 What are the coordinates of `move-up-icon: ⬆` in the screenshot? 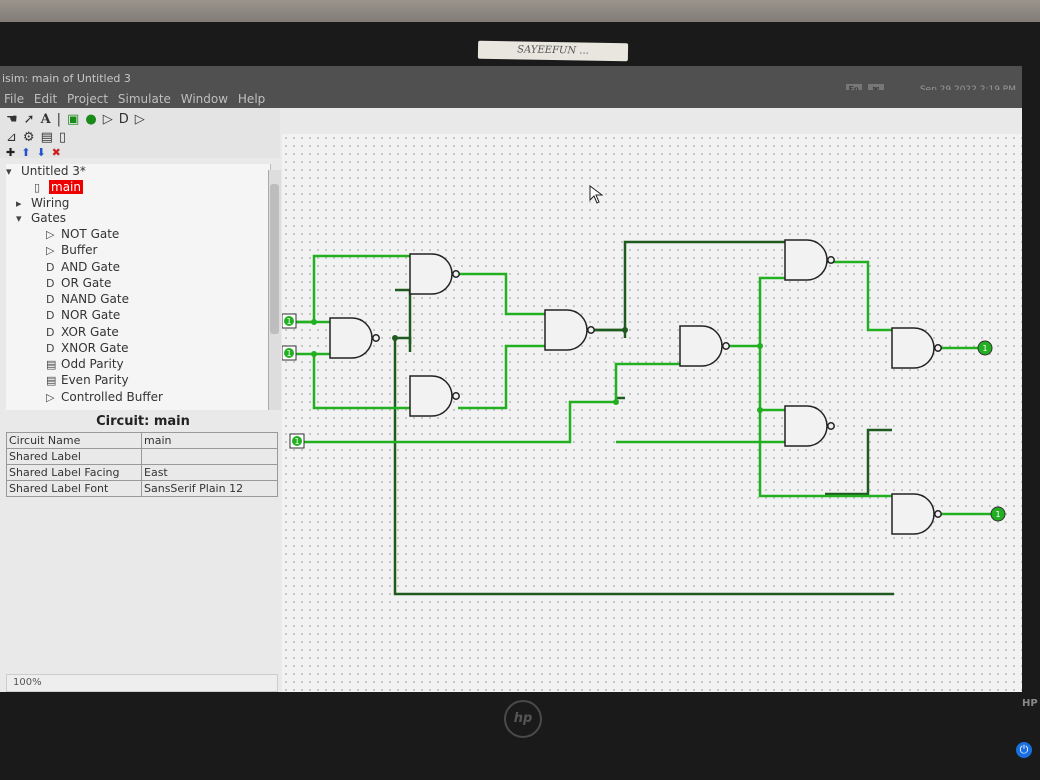 It's located at (25, 152).